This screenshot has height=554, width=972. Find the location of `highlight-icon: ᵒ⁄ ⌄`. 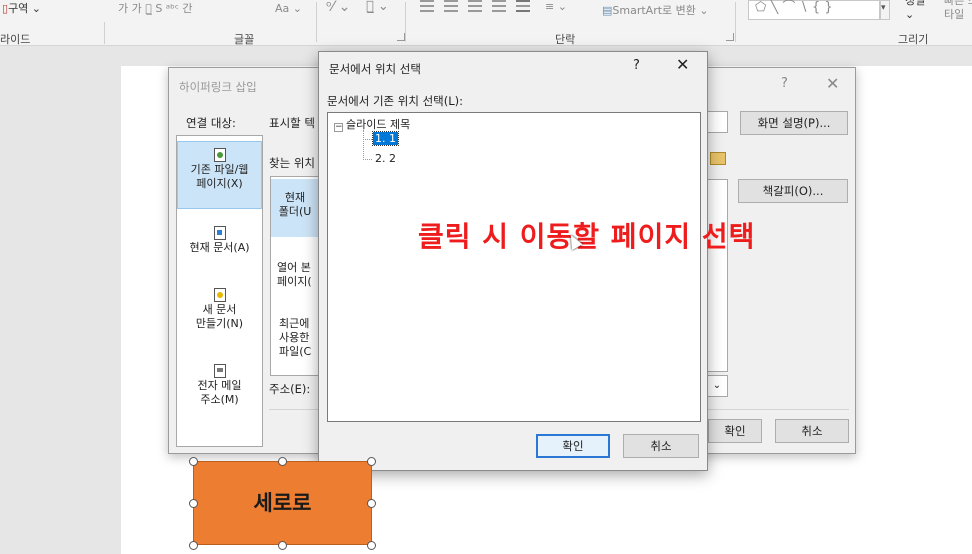

highlight-icon: ᵒ⁄ ⌄ is located at coordinates (338, 11).